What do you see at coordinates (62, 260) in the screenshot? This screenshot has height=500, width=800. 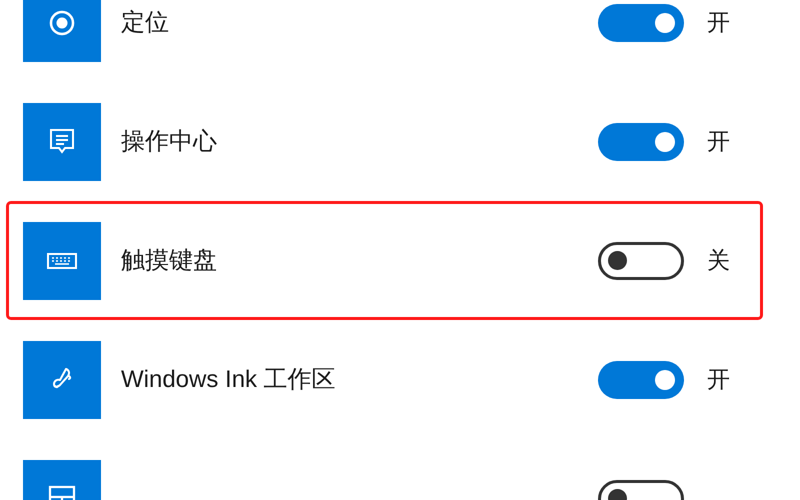 I see `keyboard-icon` at bounding box center [62, 260].